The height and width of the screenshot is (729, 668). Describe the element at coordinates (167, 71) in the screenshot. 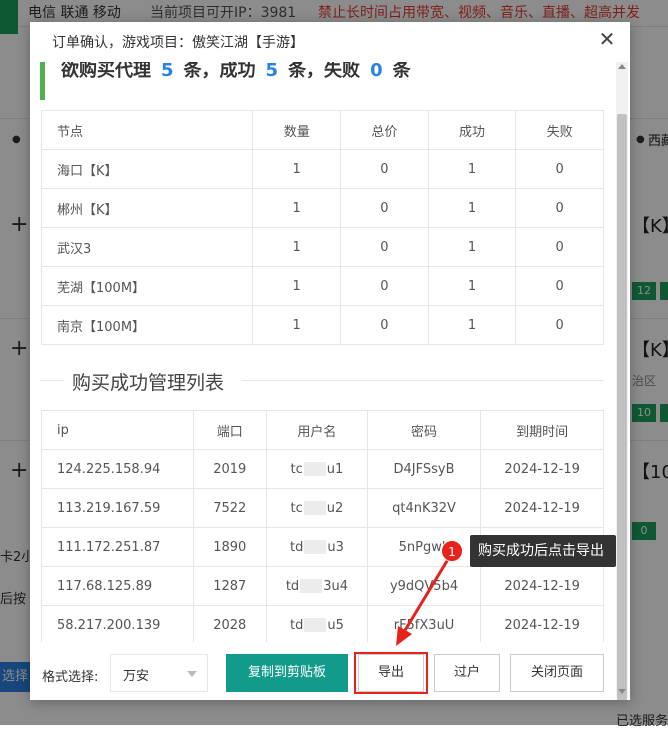

I see `total-count: 5` at that location.